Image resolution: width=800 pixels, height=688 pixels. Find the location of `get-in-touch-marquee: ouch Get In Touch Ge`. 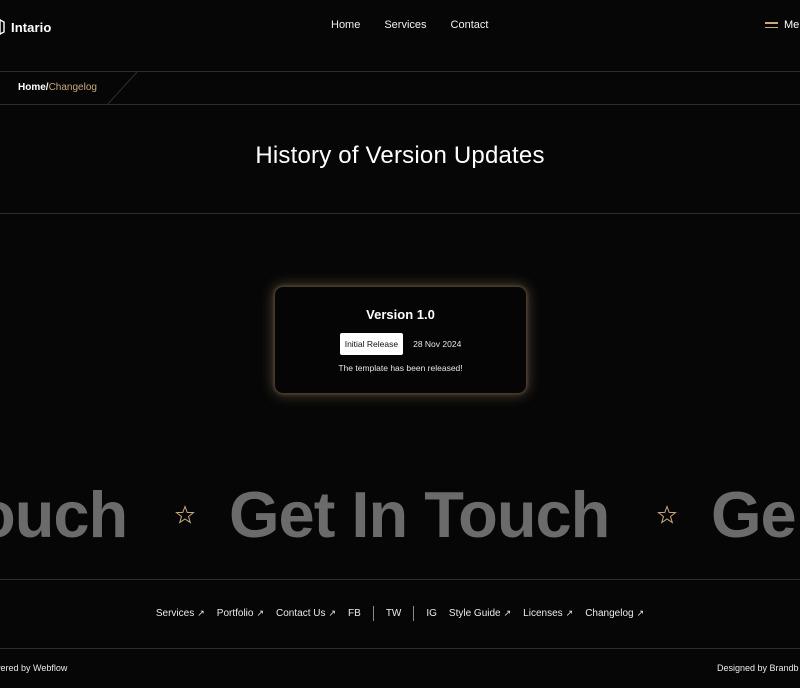

get-in-touch-marquee: ouch Get In Touch Ge is located at coordinates (400, 515).